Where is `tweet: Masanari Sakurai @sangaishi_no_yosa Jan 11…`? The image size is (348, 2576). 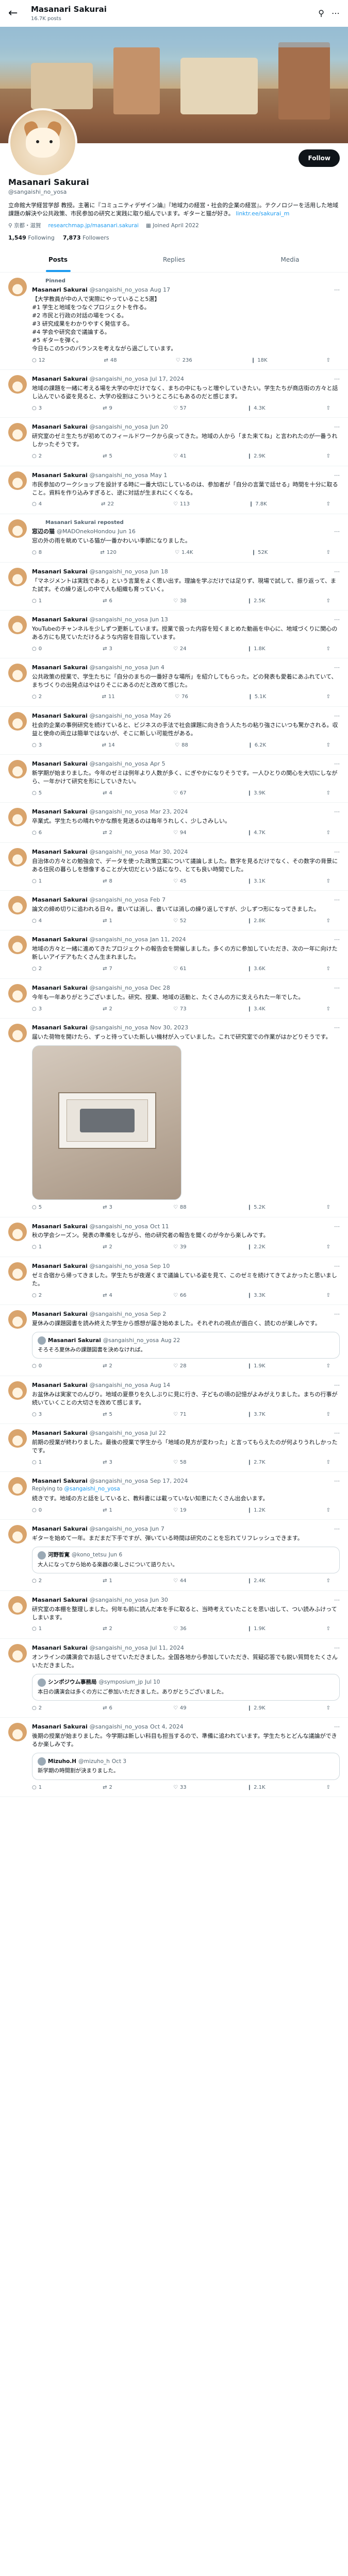 tweet: Masanari Sakurai @sangaishi_no_yosa Jan 11… is located at coordinates (174, 954).